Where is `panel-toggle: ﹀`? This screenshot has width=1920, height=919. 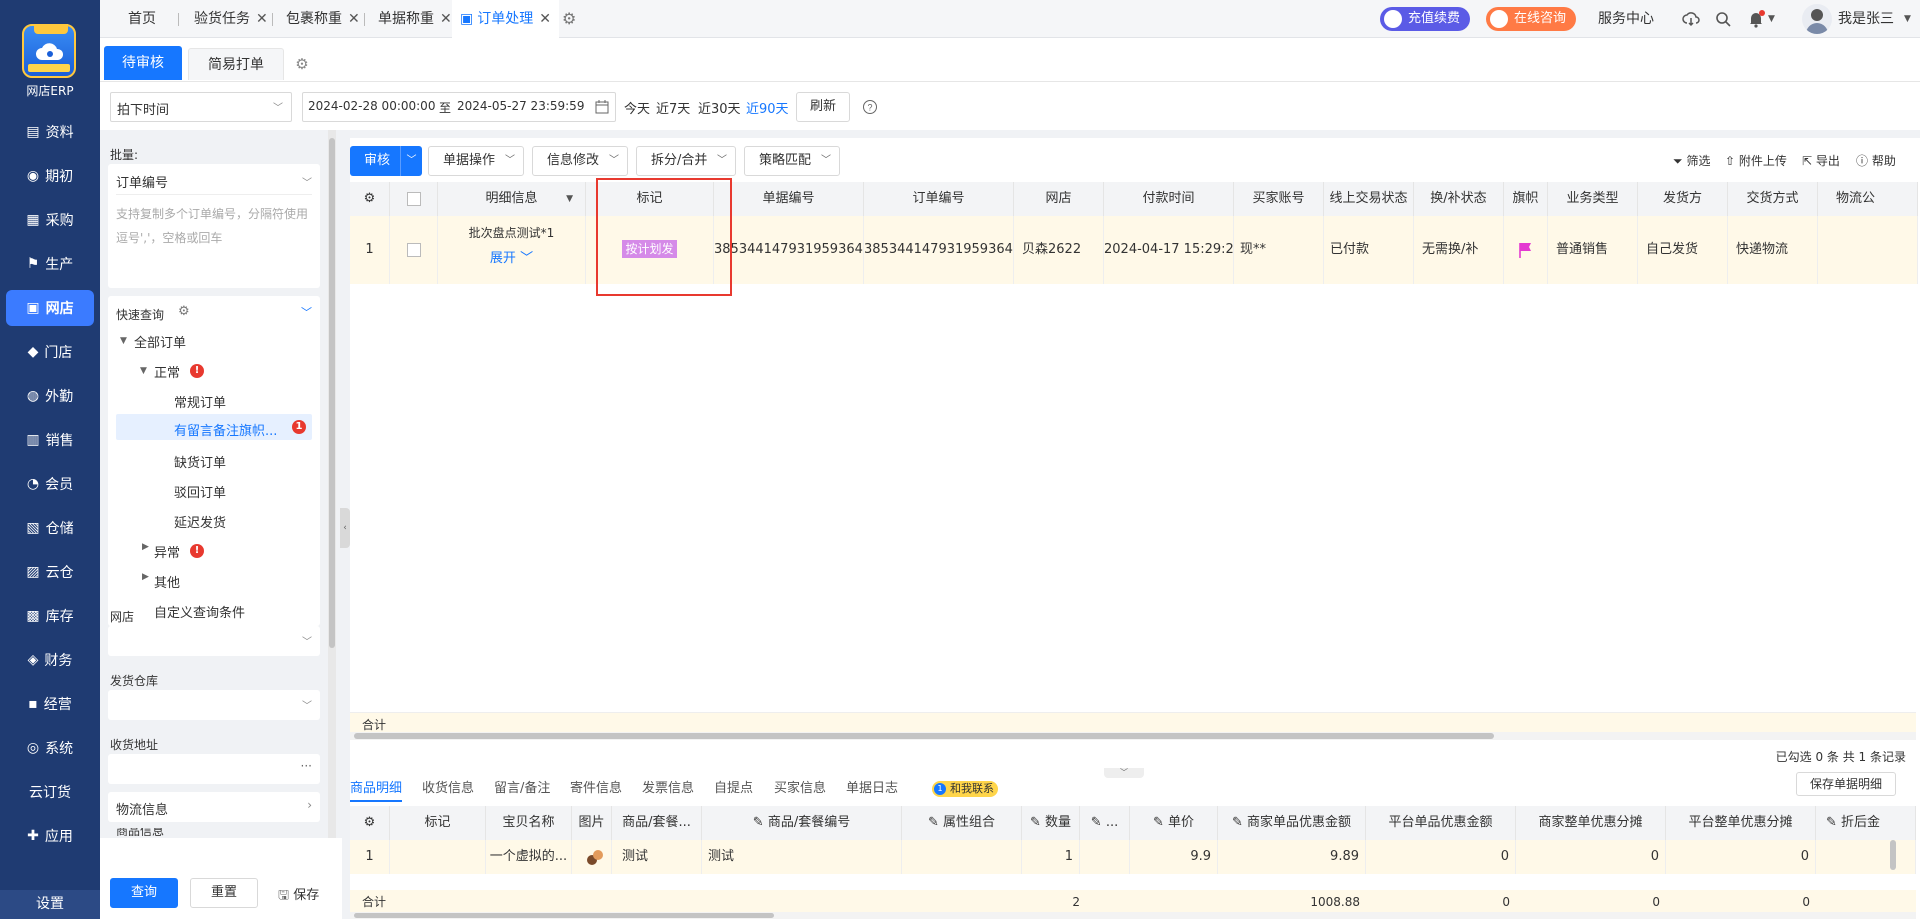 panel-toggle: ﹀ is located at coordinates (1124, 773).